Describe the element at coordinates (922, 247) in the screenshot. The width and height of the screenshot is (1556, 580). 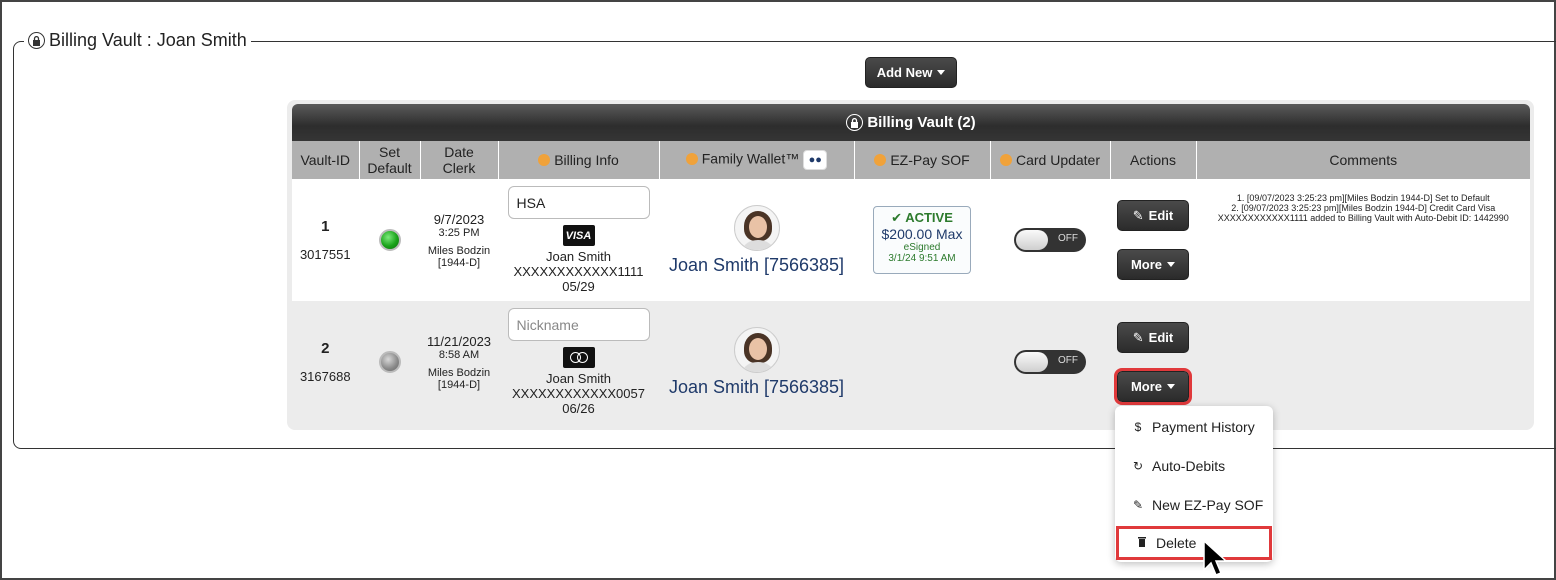
I see `sof-signed: eSigned` at that location.